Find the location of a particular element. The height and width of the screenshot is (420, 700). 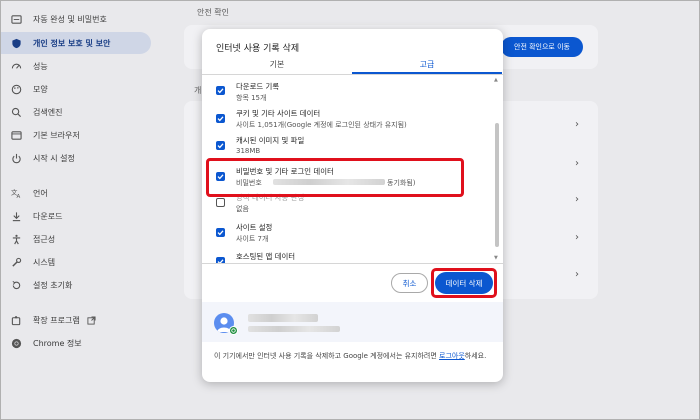

section-title: 안전 확인 is located at coordinates (213, 12).